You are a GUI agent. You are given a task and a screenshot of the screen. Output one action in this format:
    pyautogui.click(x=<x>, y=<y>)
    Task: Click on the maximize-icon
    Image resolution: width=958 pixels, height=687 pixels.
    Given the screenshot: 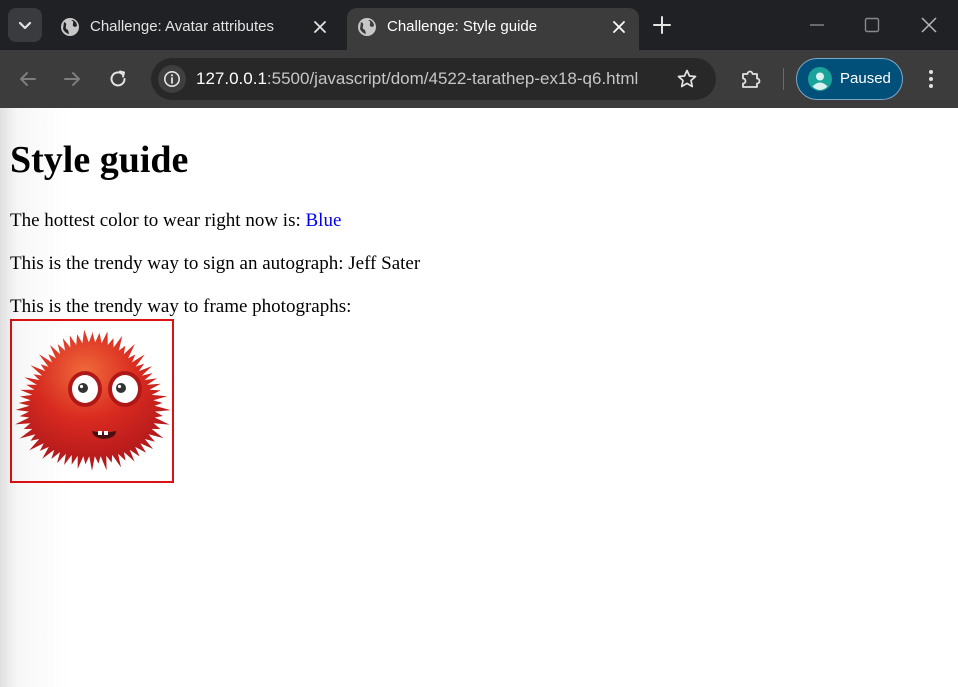 What is the action you would take?
    pyautogui.click(x=872, y=25)
    